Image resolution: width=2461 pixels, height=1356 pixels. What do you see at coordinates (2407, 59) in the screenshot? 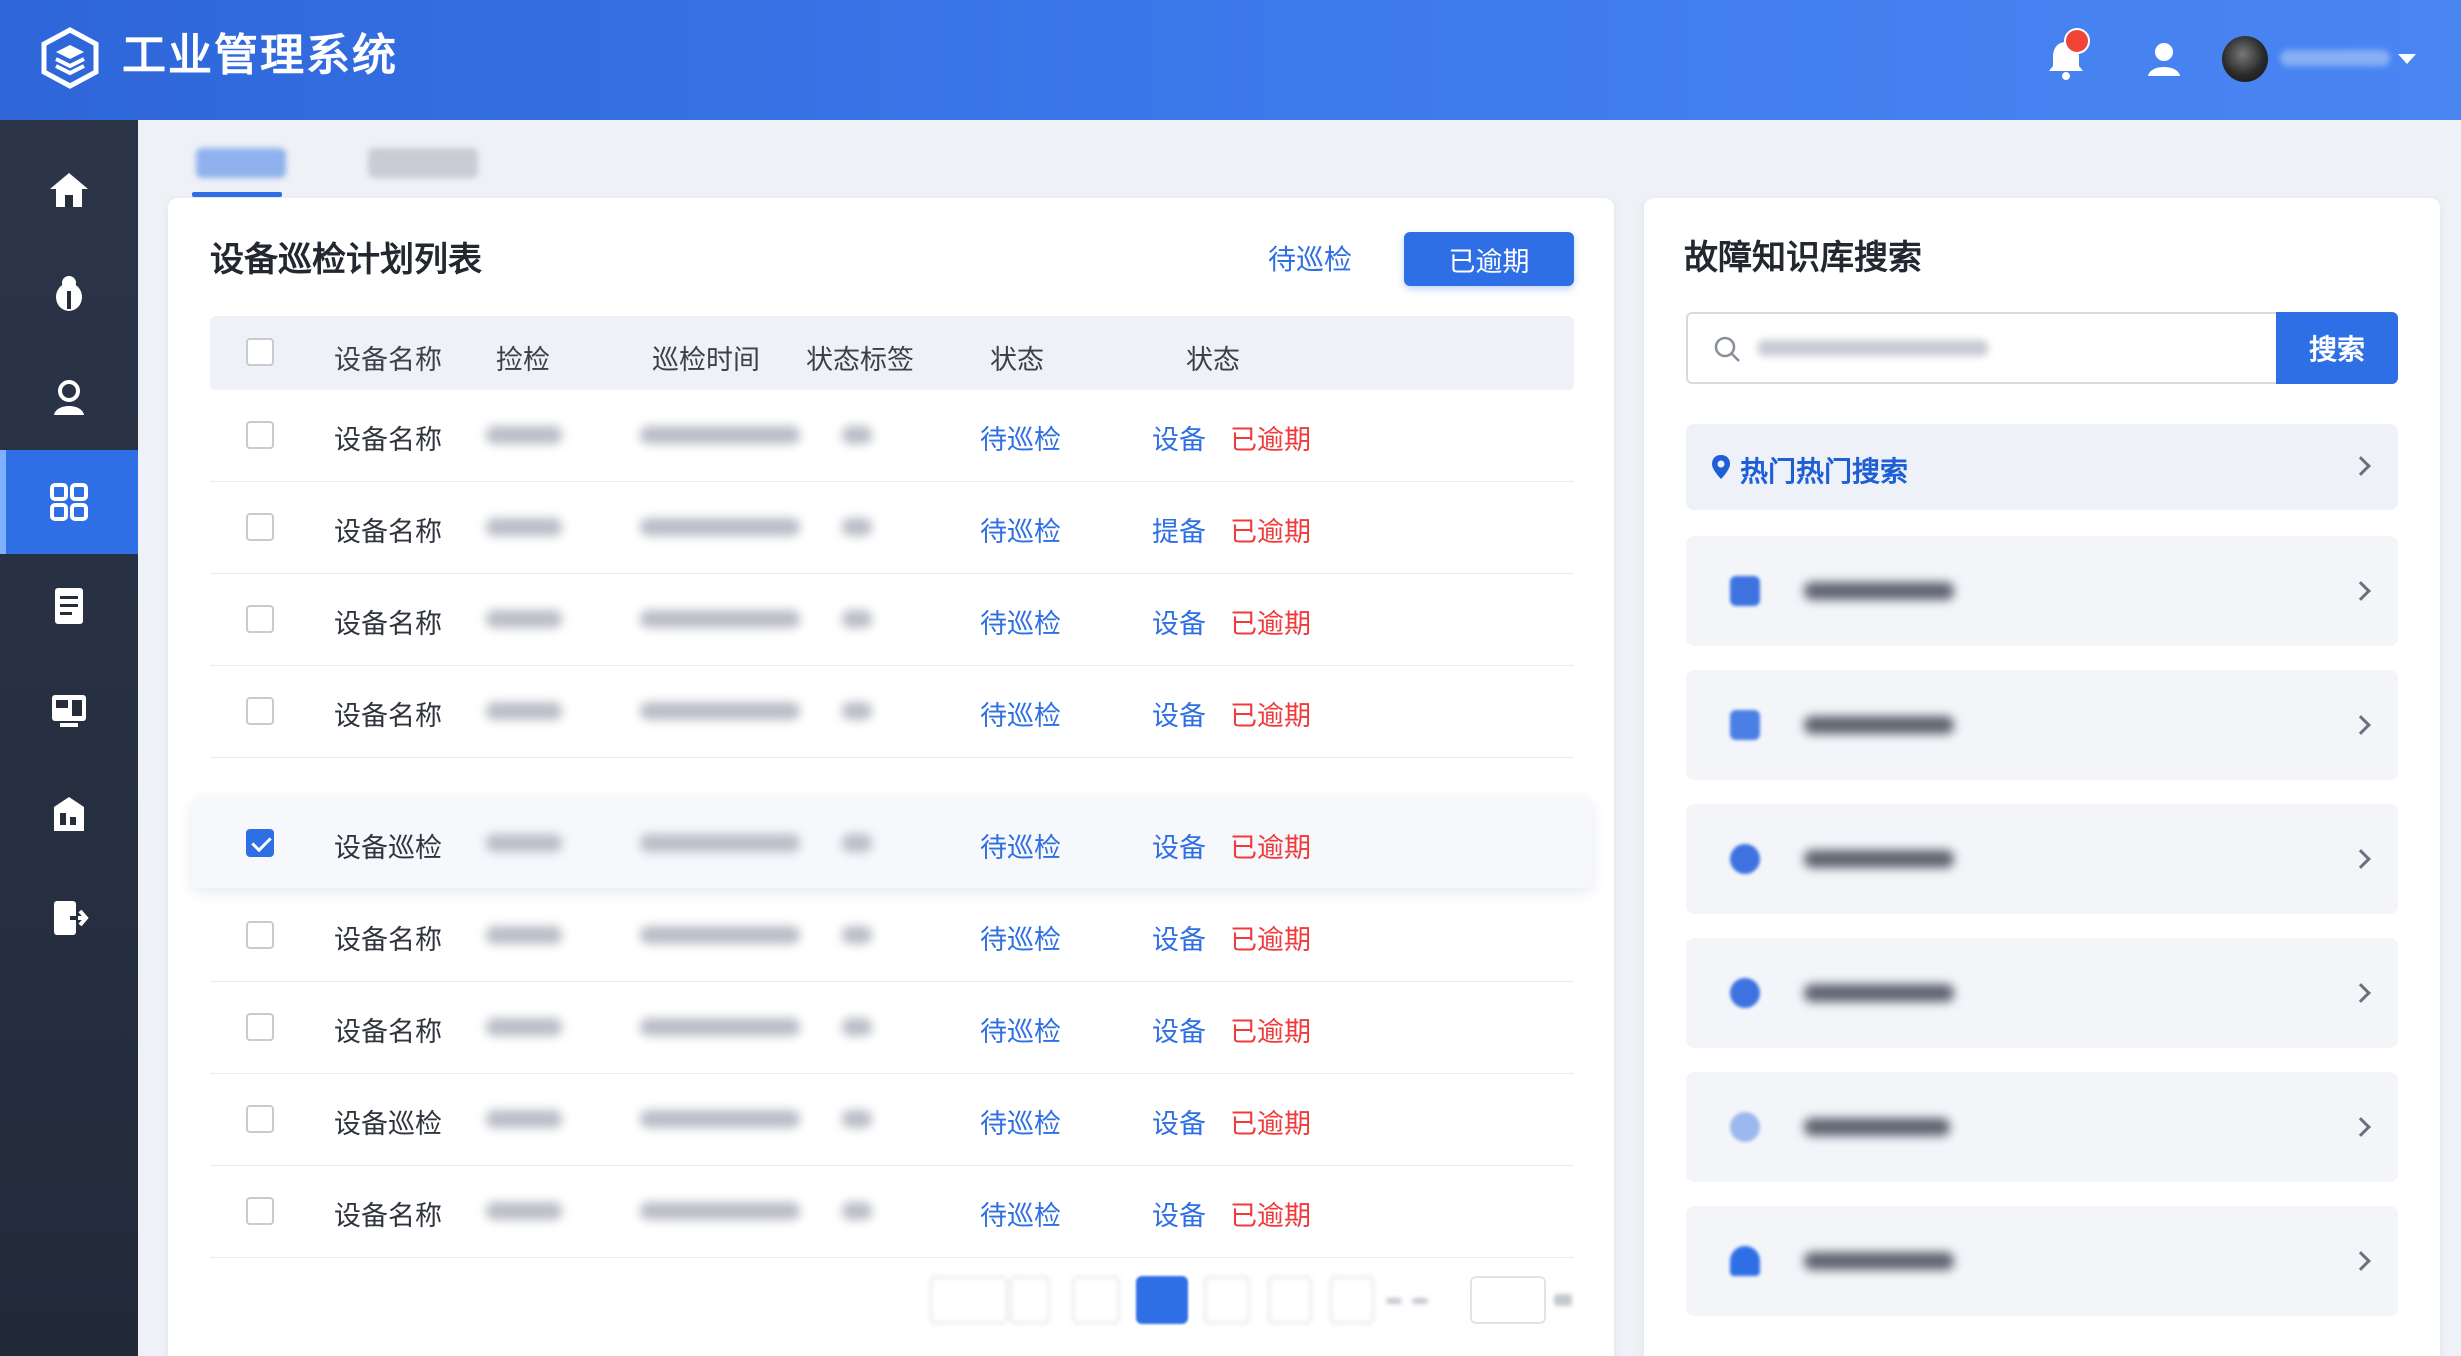
I see `chevron-down-icon` at bounding box center [2407, 59].